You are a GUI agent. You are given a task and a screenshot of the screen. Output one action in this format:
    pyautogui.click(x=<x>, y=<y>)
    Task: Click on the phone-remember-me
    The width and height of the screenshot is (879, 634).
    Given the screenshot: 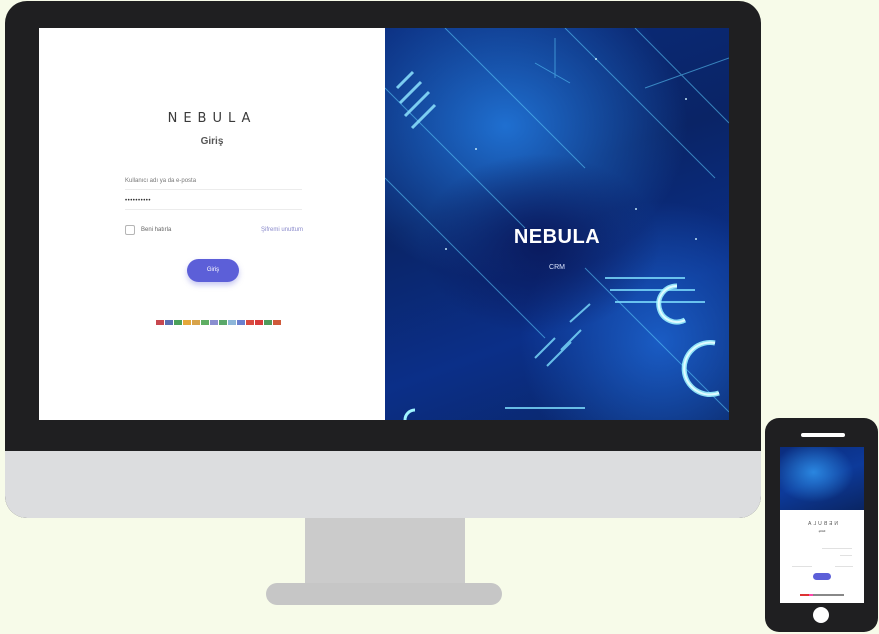 What is the action you would take?
    pyautogui.click(x=844, y=566)
    